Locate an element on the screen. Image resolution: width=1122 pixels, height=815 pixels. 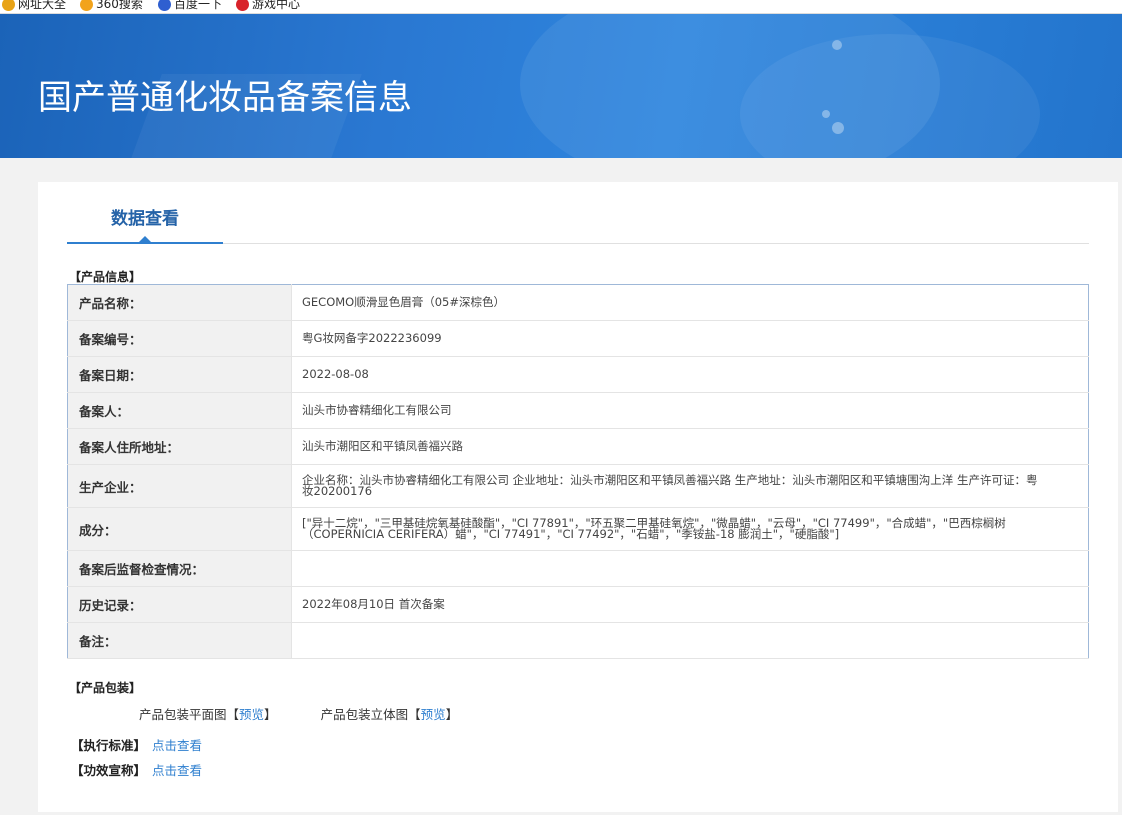
claims-row: 【功效宣称】 点击查看 is located at coordinates (136, 769).